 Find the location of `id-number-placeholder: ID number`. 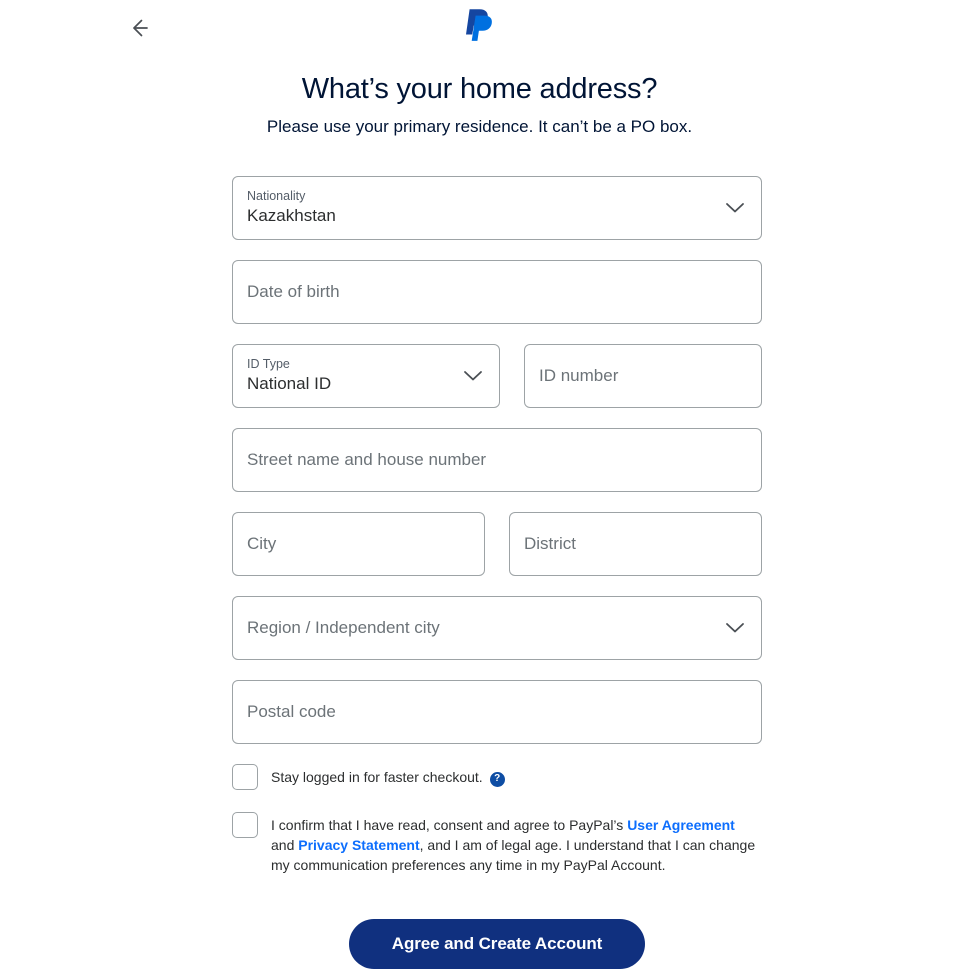

id-number-placeholder: ID number is located at coordinates (579, 375).